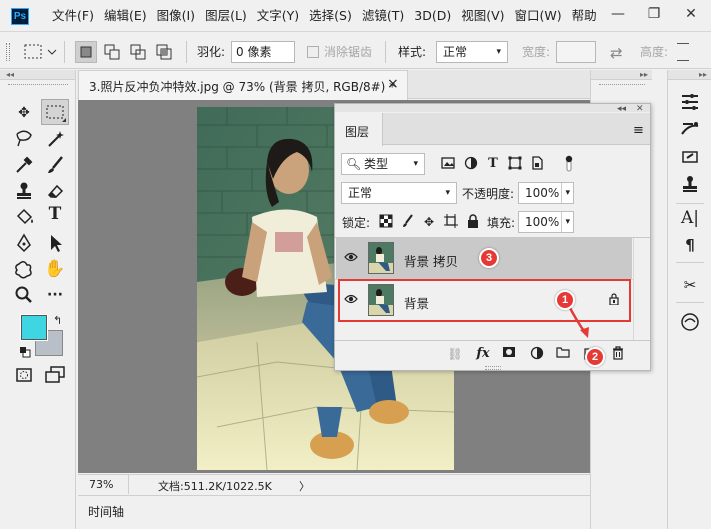 The image size is (711, 529). What do you see at coordinates (473, 222) in the screenshot?
I see `lock-all-icon` at bounding box center [473, 222].